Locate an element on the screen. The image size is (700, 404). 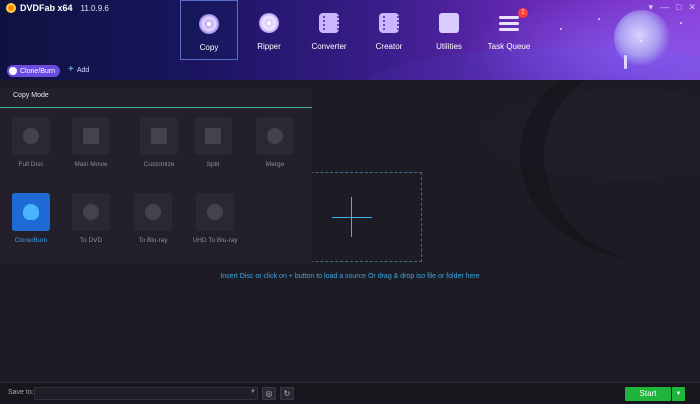
dvd-icon is located at coordinates (91, 212).